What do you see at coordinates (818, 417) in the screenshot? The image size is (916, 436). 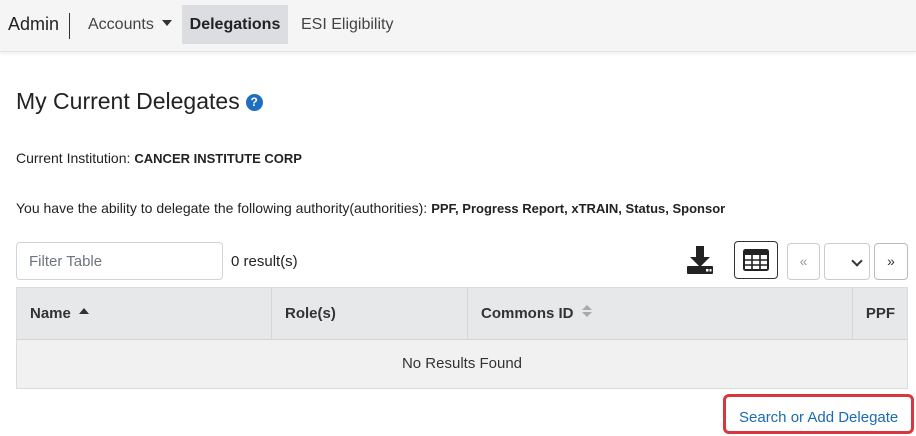 I see `search-or-add-delegate-link: Search or Add Delegate` at bounding box center [818, 417].